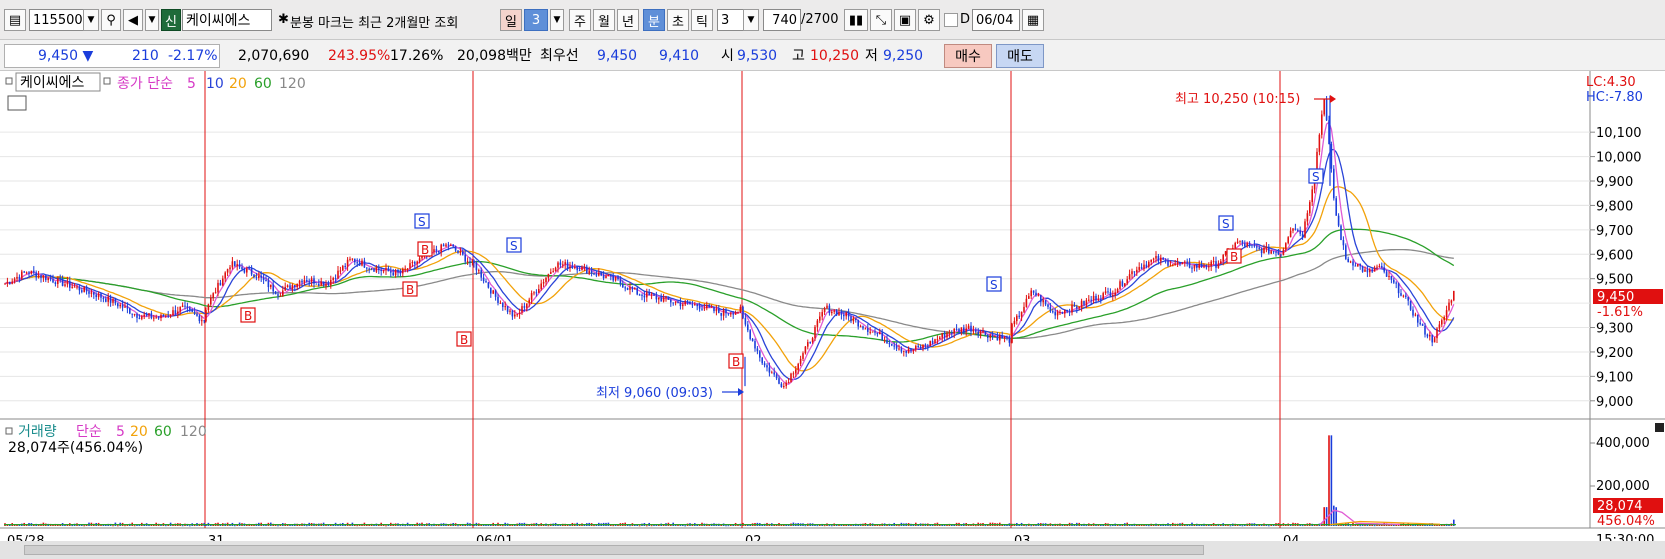  What do you see at coordinates (1033, 20) in the screenshot?
I see `calendar-icon: ▦` at bounding box center [1033, 20].